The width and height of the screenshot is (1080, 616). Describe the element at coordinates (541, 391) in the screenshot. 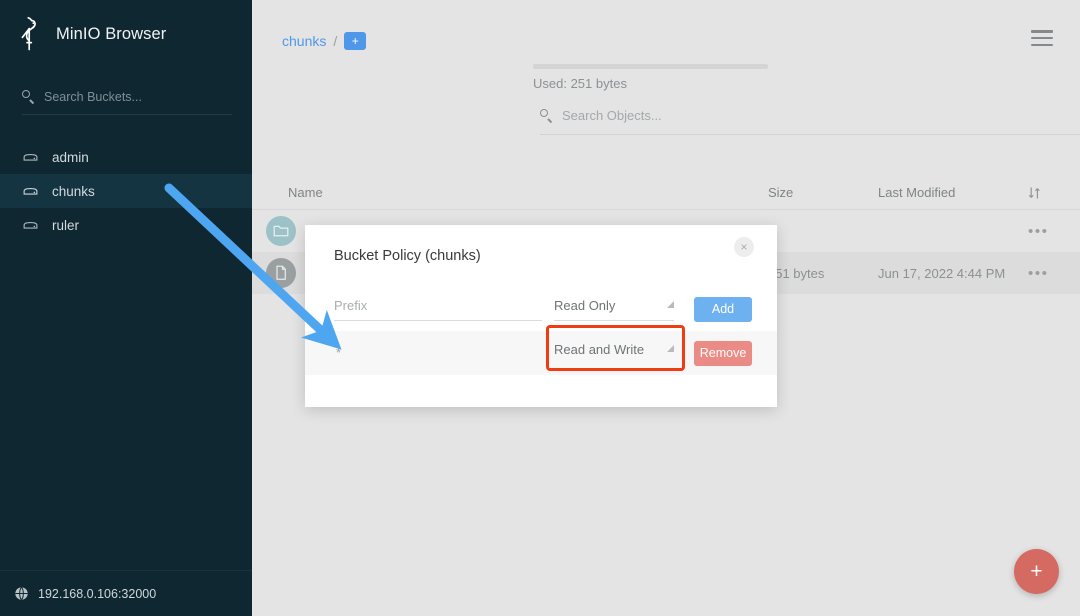

I see `modal-footer` at that location.